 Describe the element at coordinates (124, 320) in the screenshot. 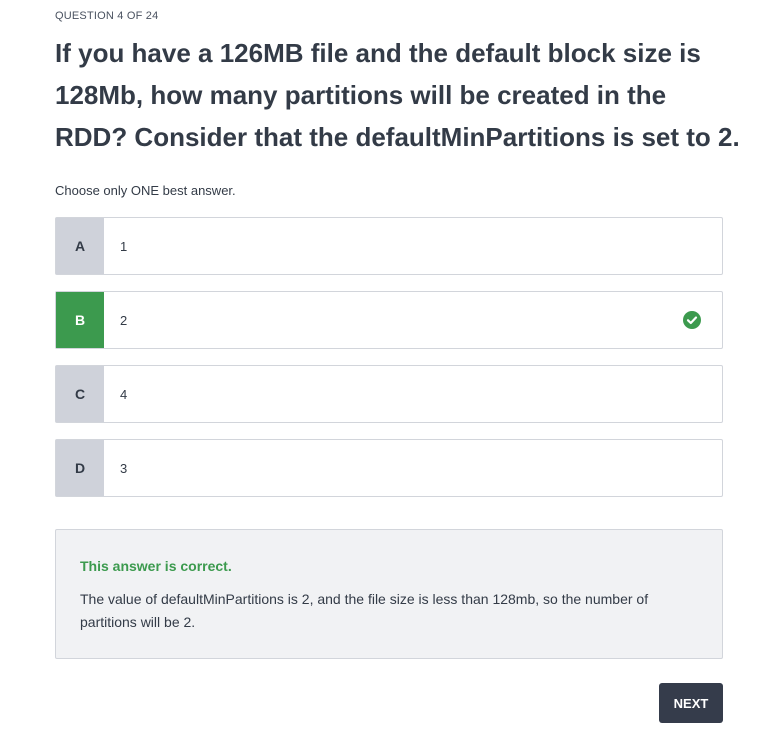

I see `option-text: 2` at that location.